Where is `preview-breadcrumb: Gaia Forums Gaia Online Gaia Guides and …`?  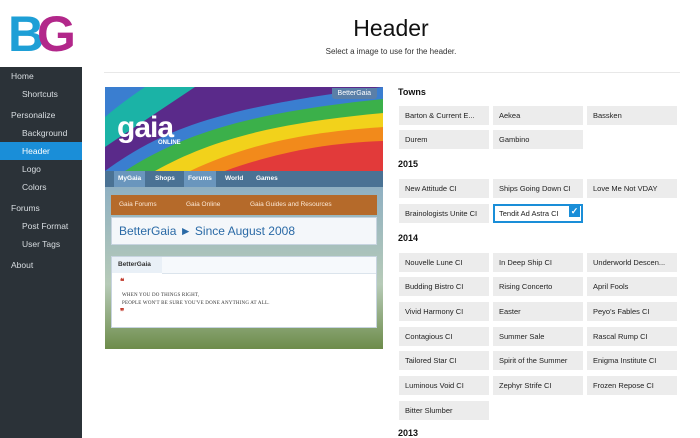 preview-breadcrumb: Gaia Forums Gaia Online Gaia Guides and … is located at coordinates (244, 205).